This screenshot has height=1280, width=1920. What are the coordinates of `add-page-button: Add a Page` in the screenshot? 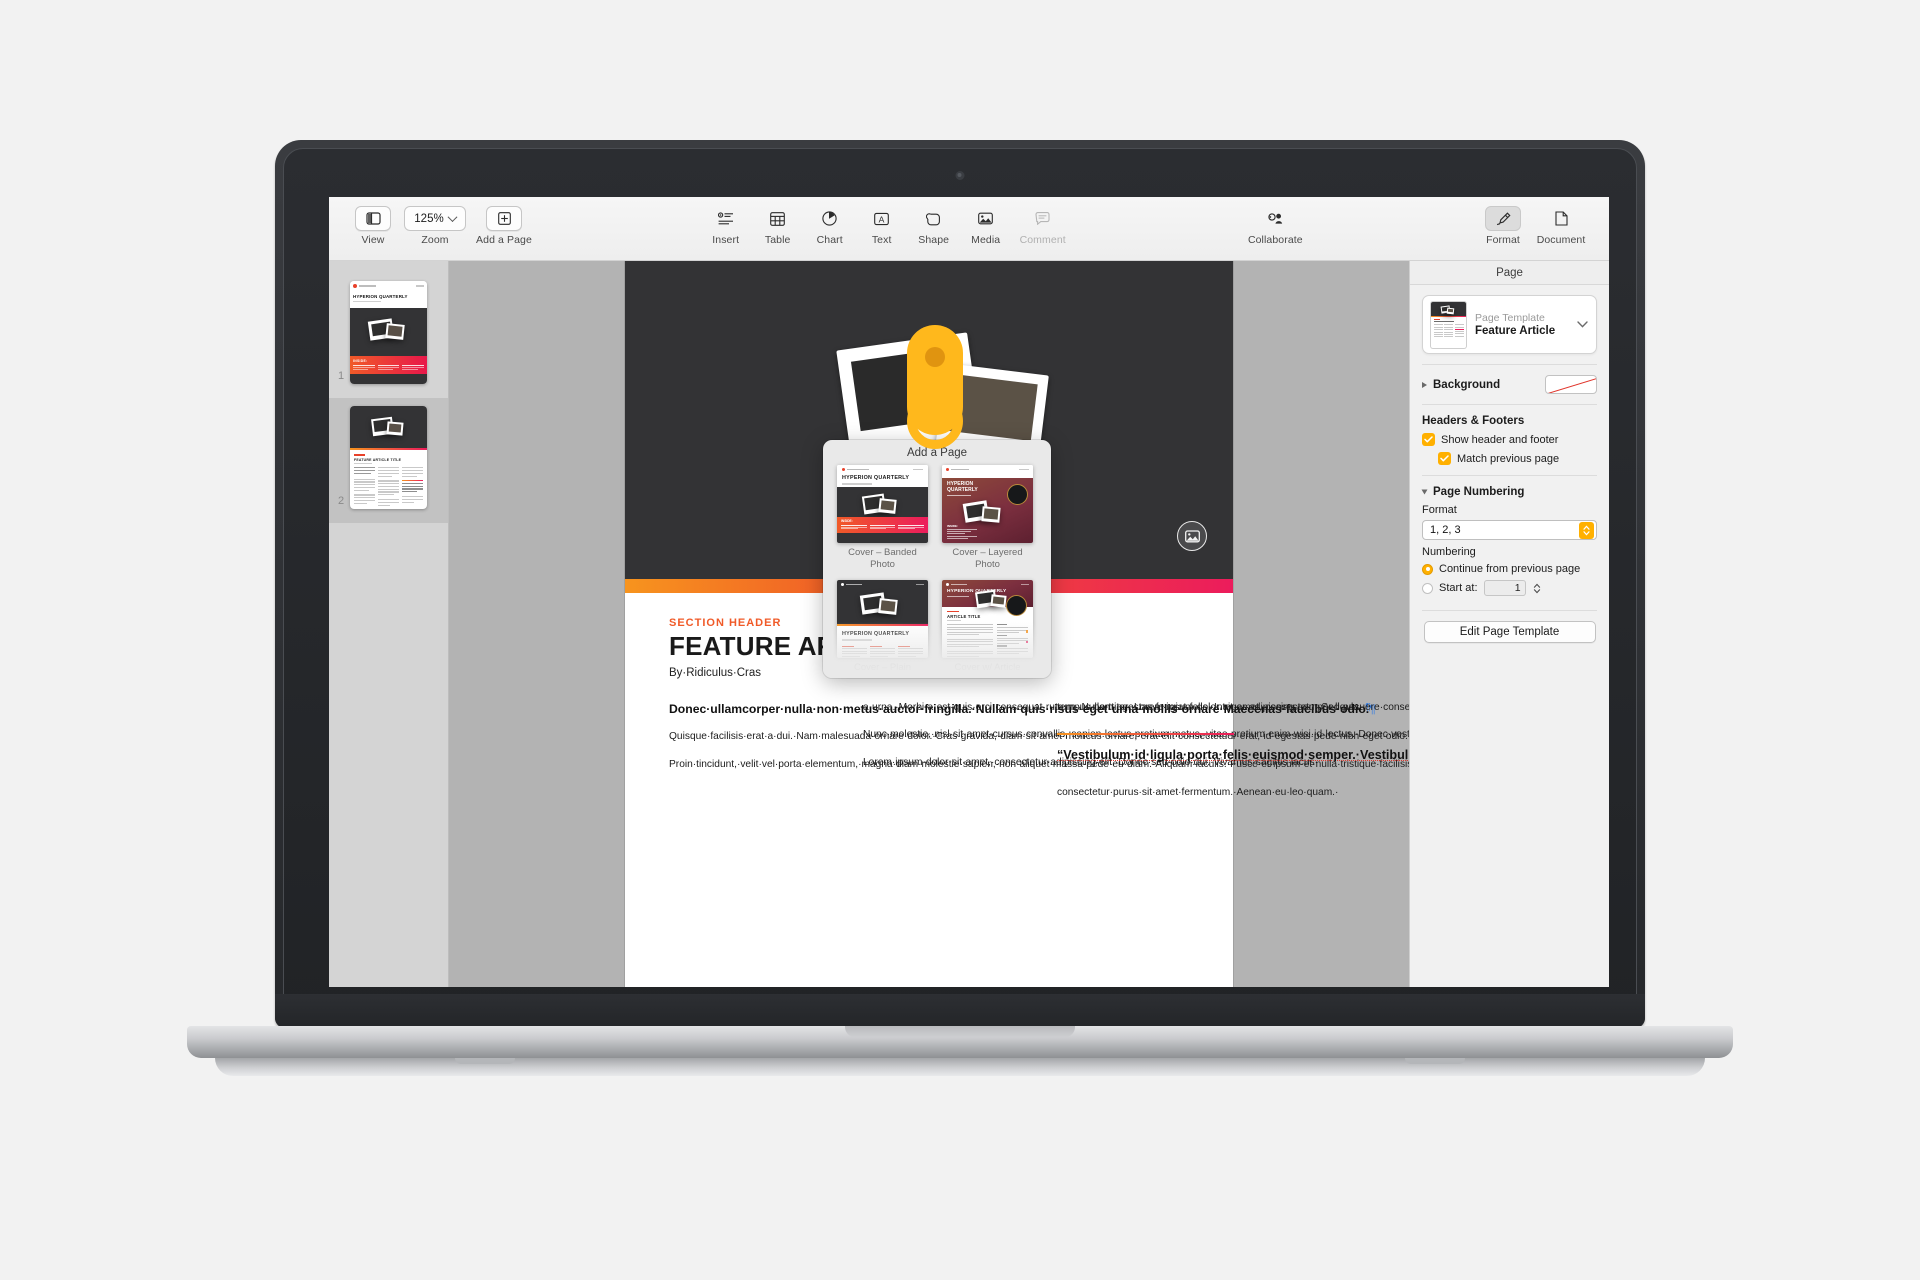 It's located at (504, 221).